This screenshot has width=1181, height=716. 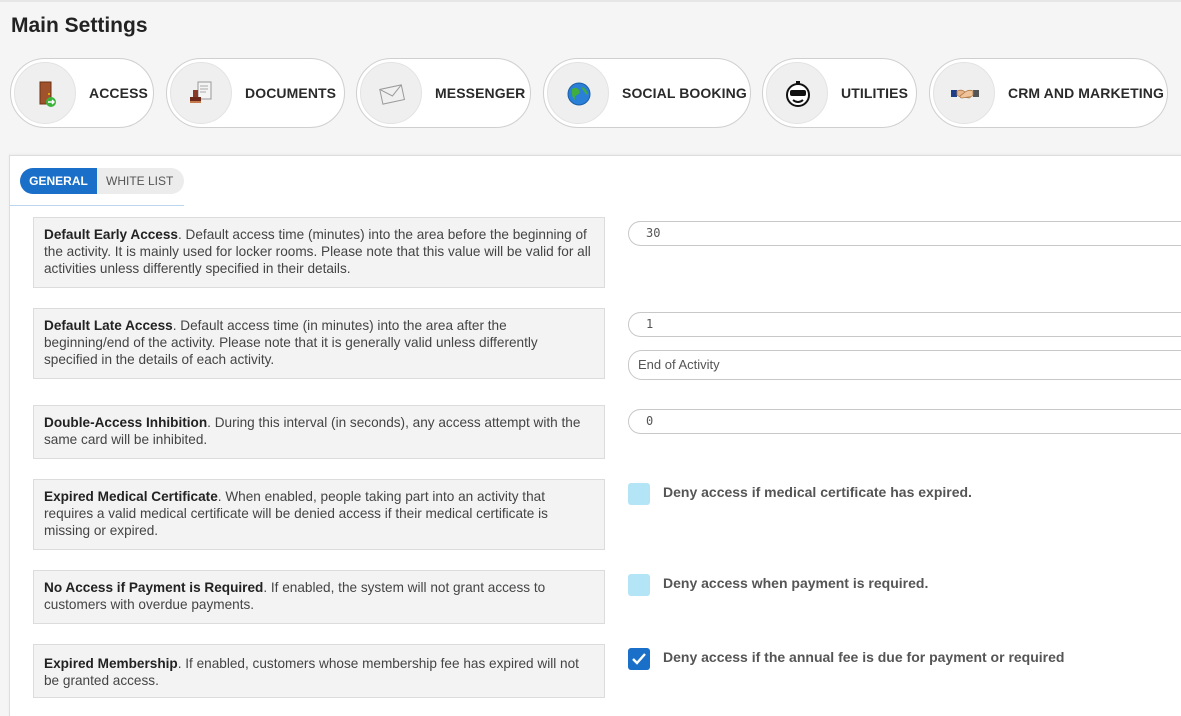 What do you see at coordinates (684, 93) in the screenshot?
I see `module-label: SOCIAL BOOKING` at bounding box center [684, 93].